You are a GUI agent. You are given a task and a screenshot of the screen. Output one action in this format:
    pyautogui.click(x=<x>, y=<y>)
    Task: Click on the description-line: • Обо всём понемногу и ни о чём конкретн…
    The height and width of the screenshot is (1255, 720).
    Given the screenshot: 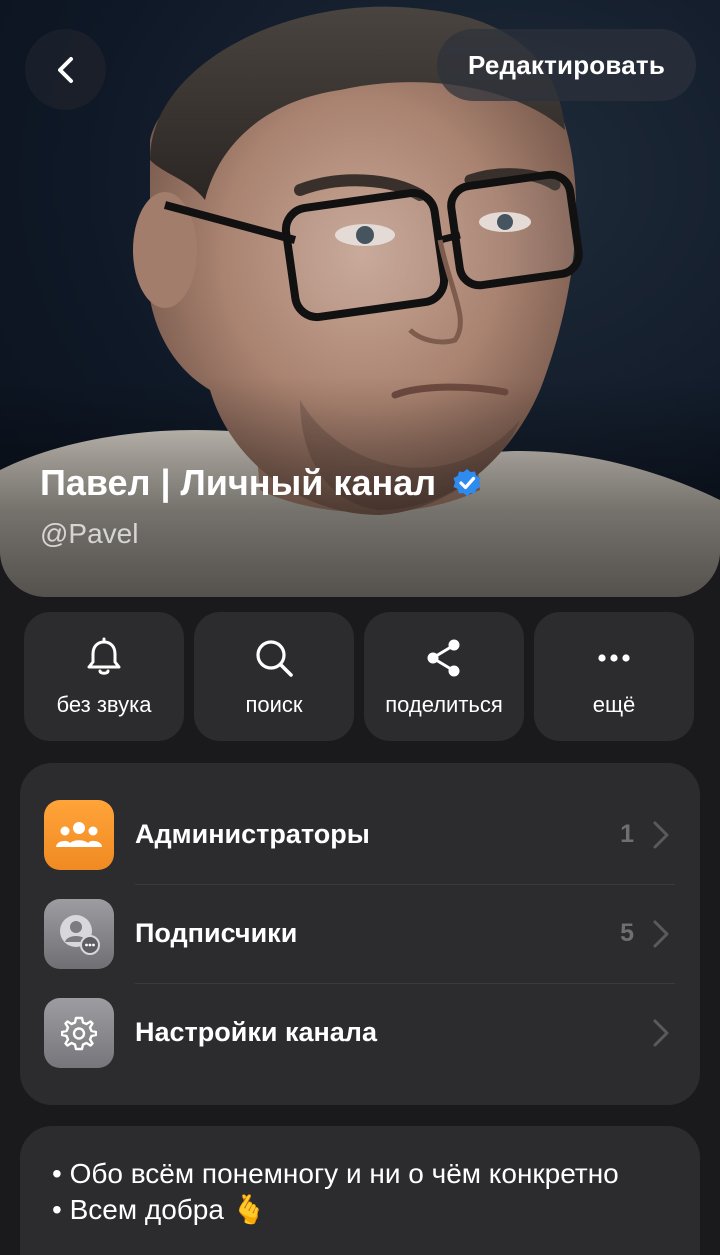 What is the action you would take?
    pyautogui.click(x=335, y=1173)
    